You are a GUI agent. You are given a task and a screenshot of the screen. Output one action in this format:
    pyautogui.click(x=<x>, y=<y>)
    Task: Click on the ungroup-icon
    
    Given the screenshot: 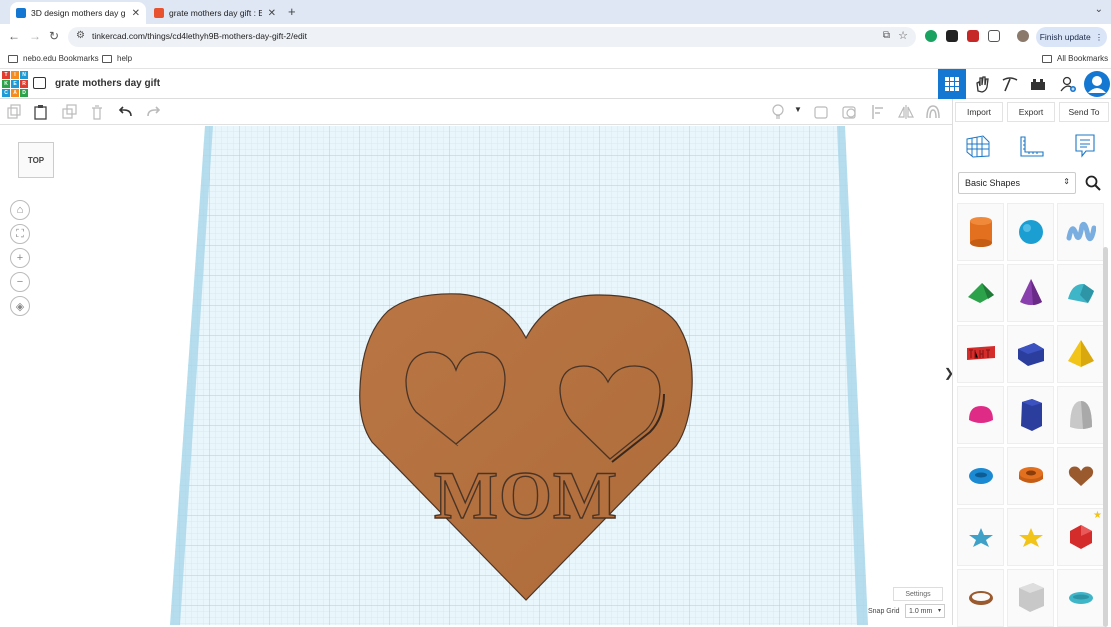 What is the action you would take?
    pyautogui.click(x=850, y=112)
    